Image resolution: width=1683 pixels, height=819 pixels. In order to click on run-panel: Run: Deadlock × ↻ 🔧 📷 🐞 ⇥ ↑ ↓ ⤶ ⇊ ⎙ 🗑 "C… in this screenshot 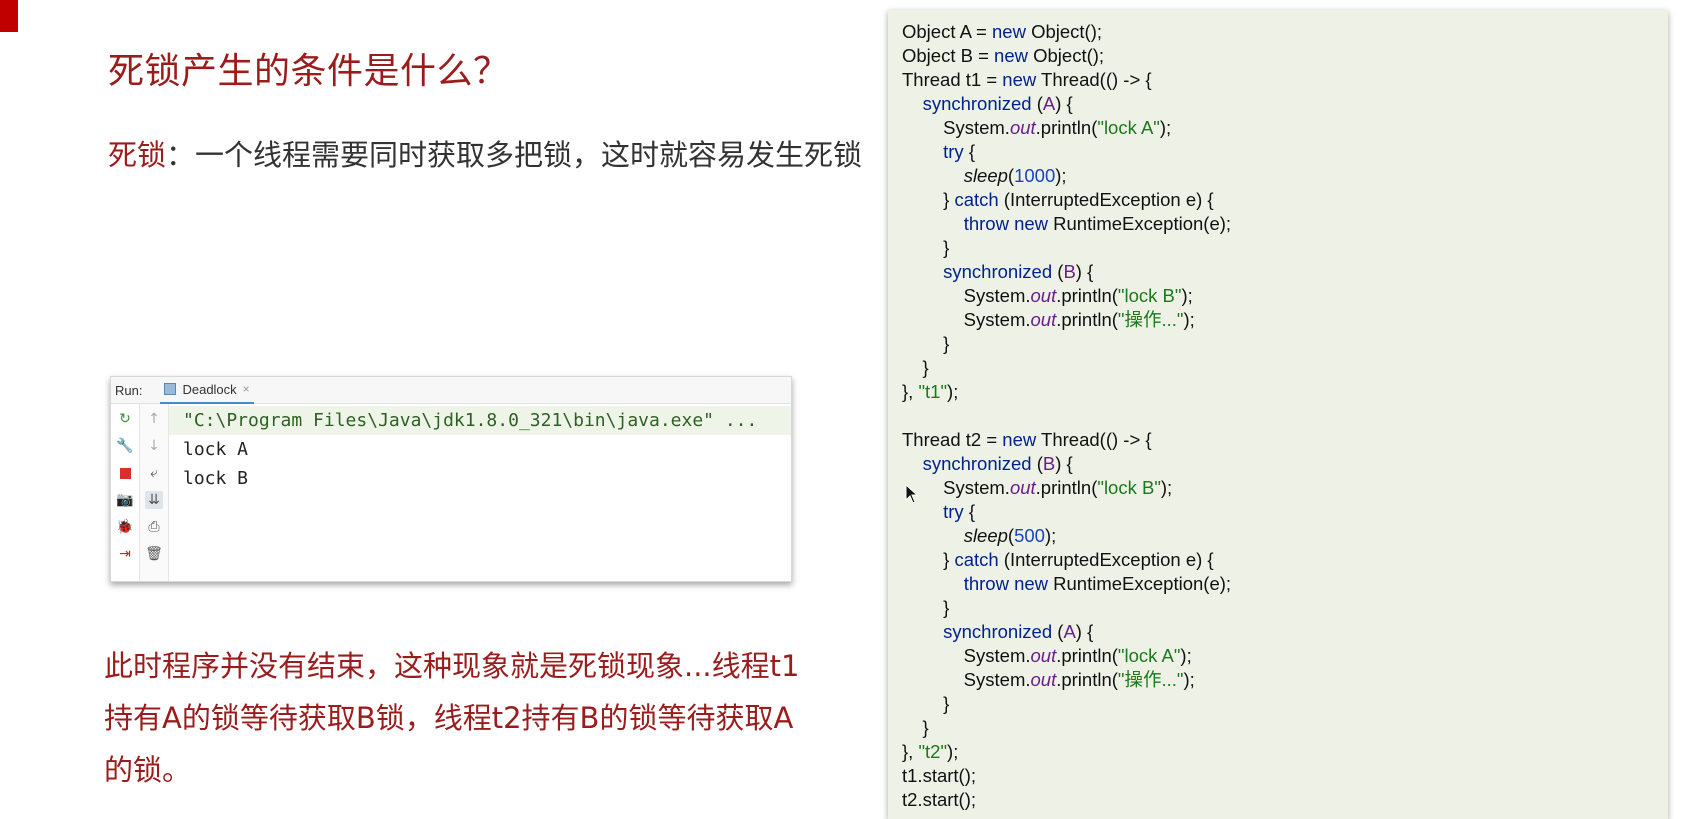, I will do `click(451, 479)`.